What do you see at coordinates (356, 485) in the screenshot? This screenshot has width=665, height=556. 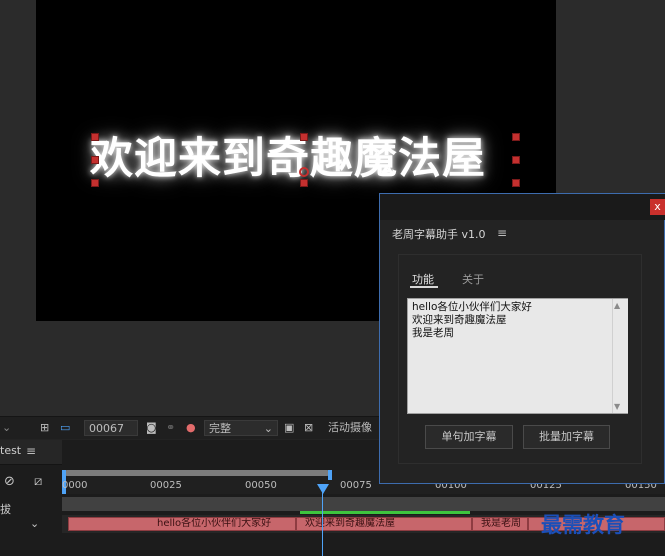 I see `time-tick-label: 00075` at bounding box center [356, 485].